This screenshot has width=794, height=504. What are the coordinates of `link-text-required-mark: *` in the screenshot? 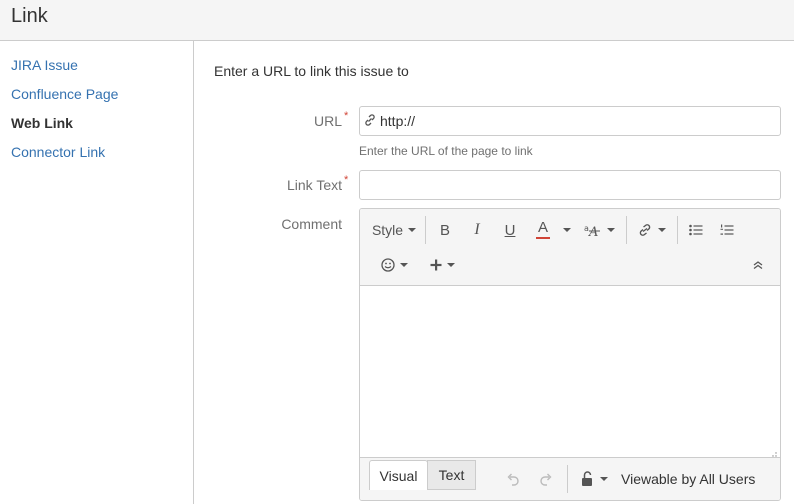 It's located at (346, 180).